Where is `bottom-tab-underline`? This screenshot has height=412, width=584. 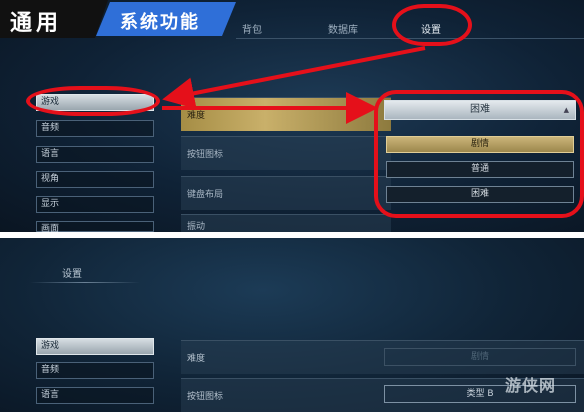 bottom-tab-underline is located at coordinates (85, 282).